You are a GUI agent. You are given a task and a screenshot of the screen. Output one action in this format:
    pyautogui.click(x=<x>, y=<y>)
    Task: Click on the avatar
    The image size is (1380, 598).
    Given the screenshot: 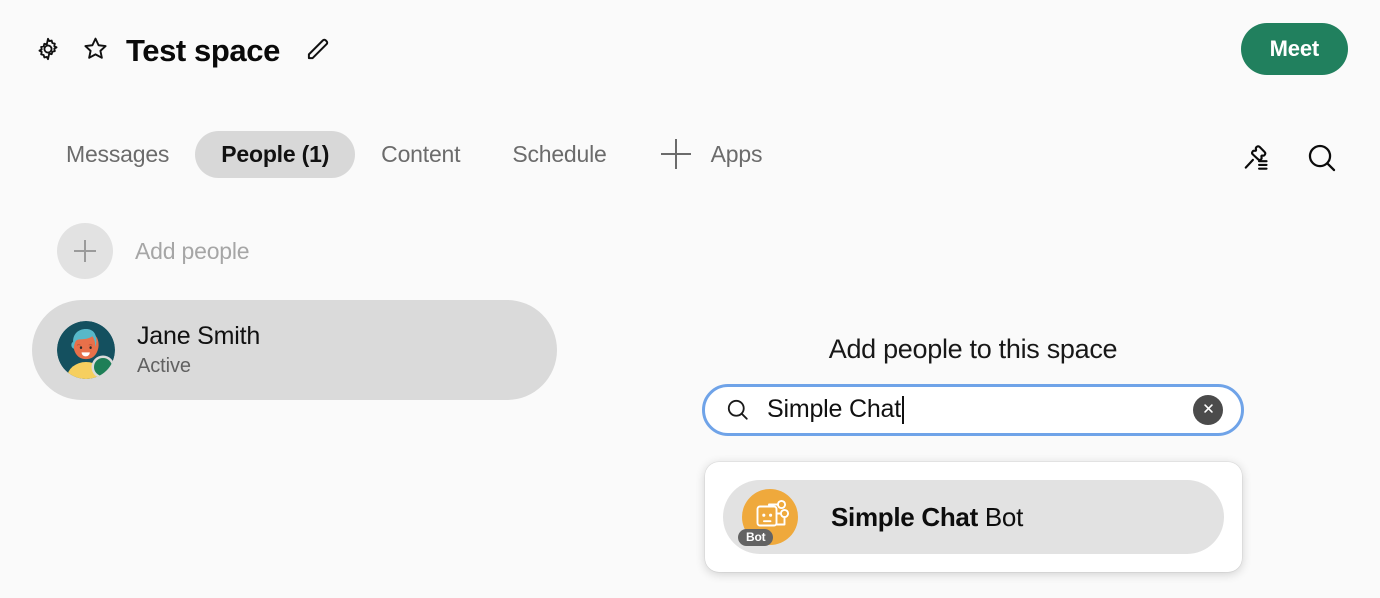 What is the action you would take?
    pyautogui.click(x=86, y=350)
    